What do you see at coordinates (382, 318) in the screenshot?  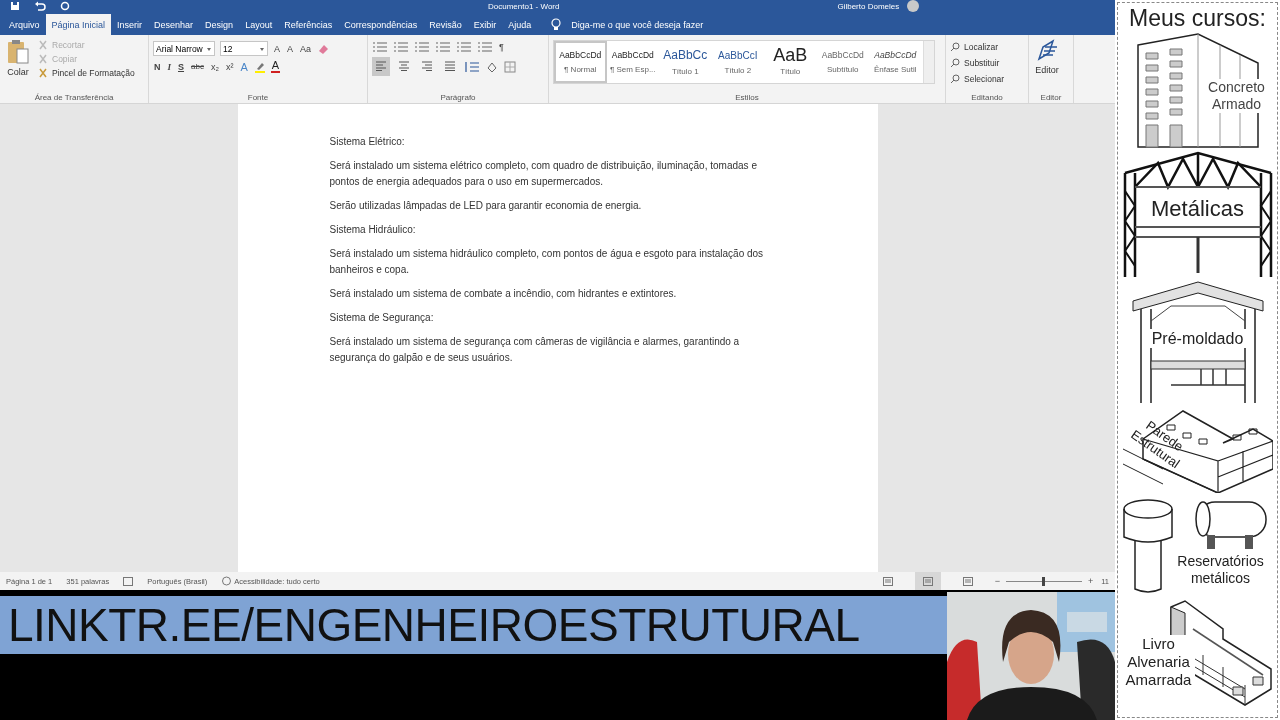 I see `document-paragraph: Sistema de Segurança:` at bounding box center [382, 318].